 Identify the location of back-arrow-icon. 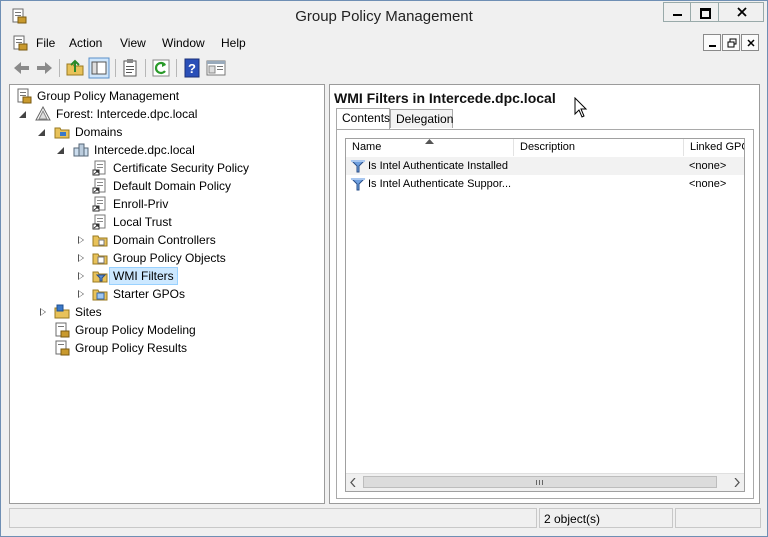
(22, 68).